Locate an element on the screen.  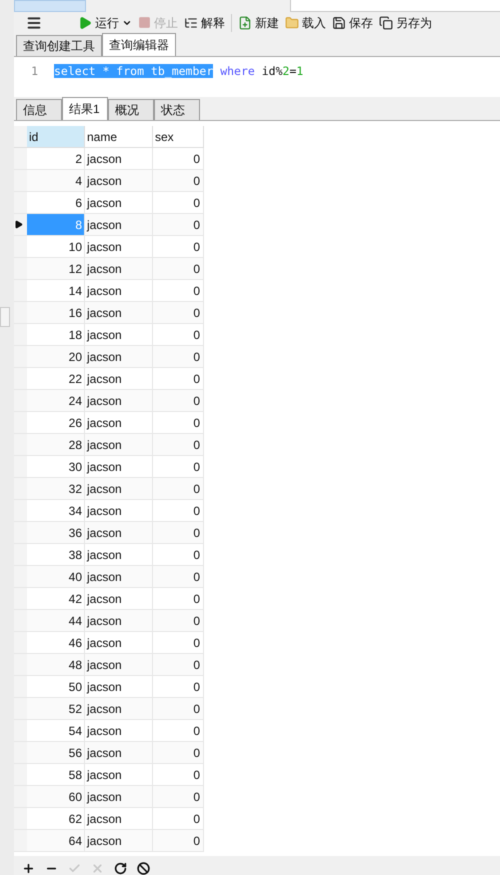
table-row: 14 jacson 0 is located at coordinates (109, 291).